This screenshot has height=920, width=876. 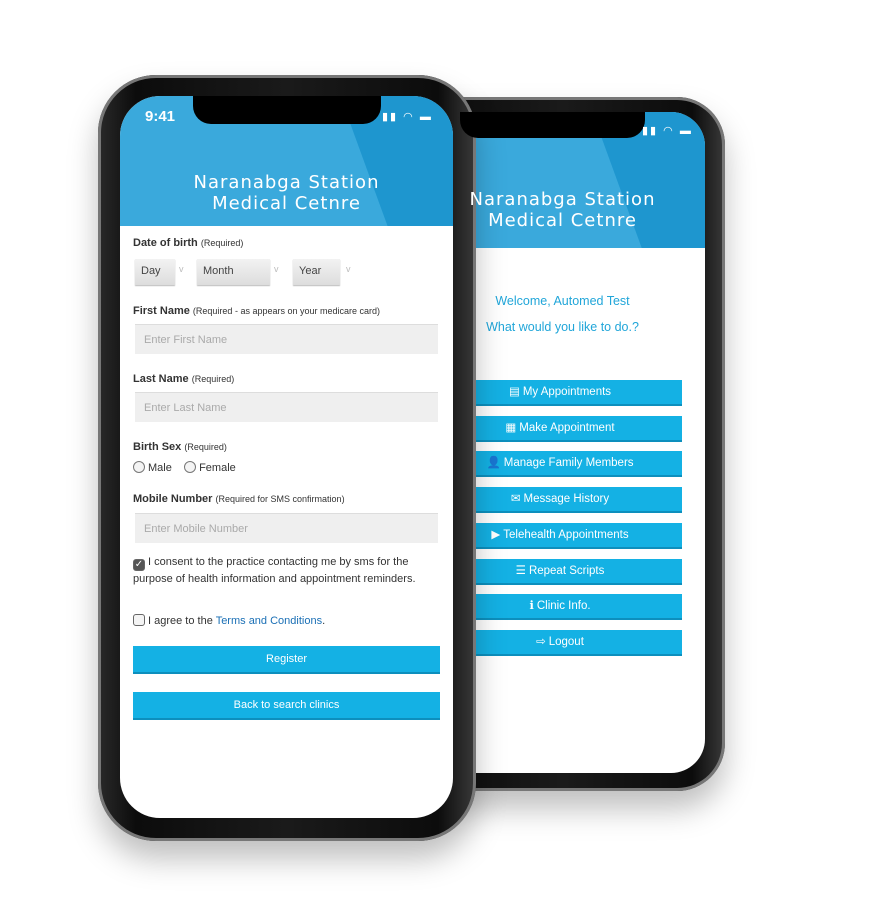 I want to click on terms-link: Terms and Conditions, so click(x=269, y=621).